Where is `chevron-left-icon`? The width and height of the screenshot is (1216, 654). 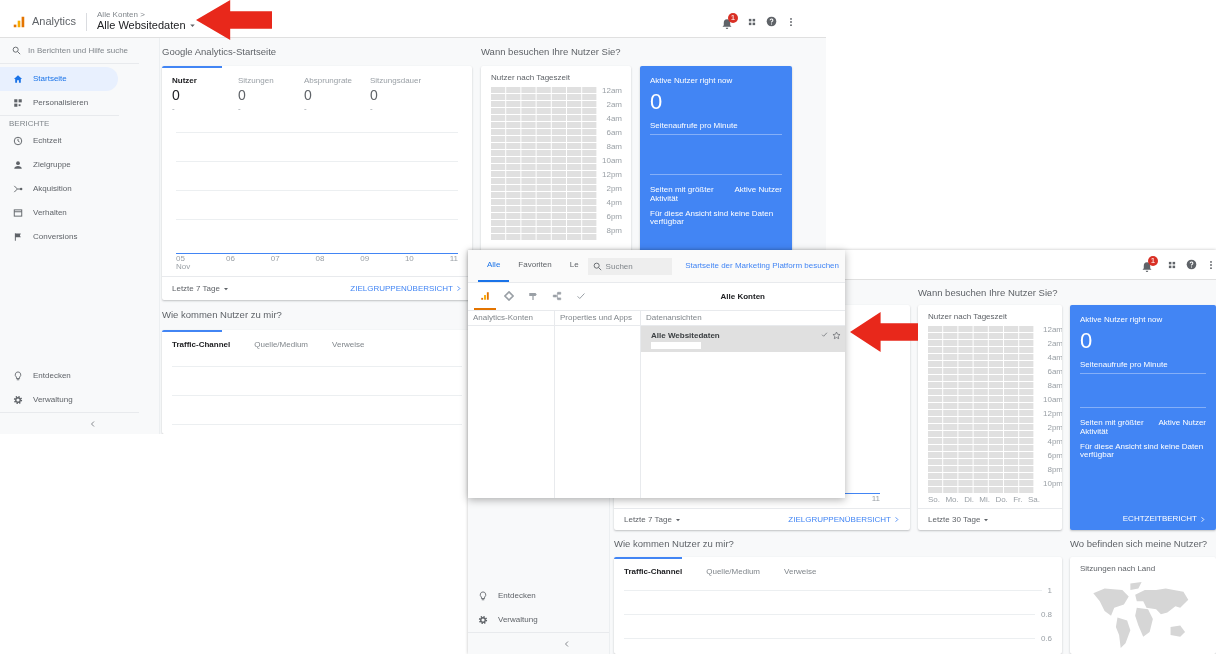
chevron-left-icon is located at coordinates (567, 643).